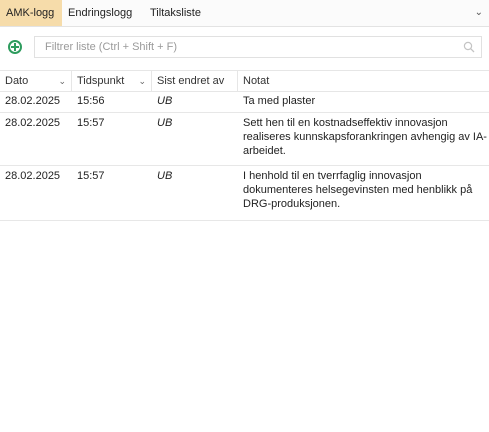 This screenshot has height=432, width=489. I want to click on tab-bar: AMK-logg Endringslogg Tiltaksliste ⌄, so click(244, 13).